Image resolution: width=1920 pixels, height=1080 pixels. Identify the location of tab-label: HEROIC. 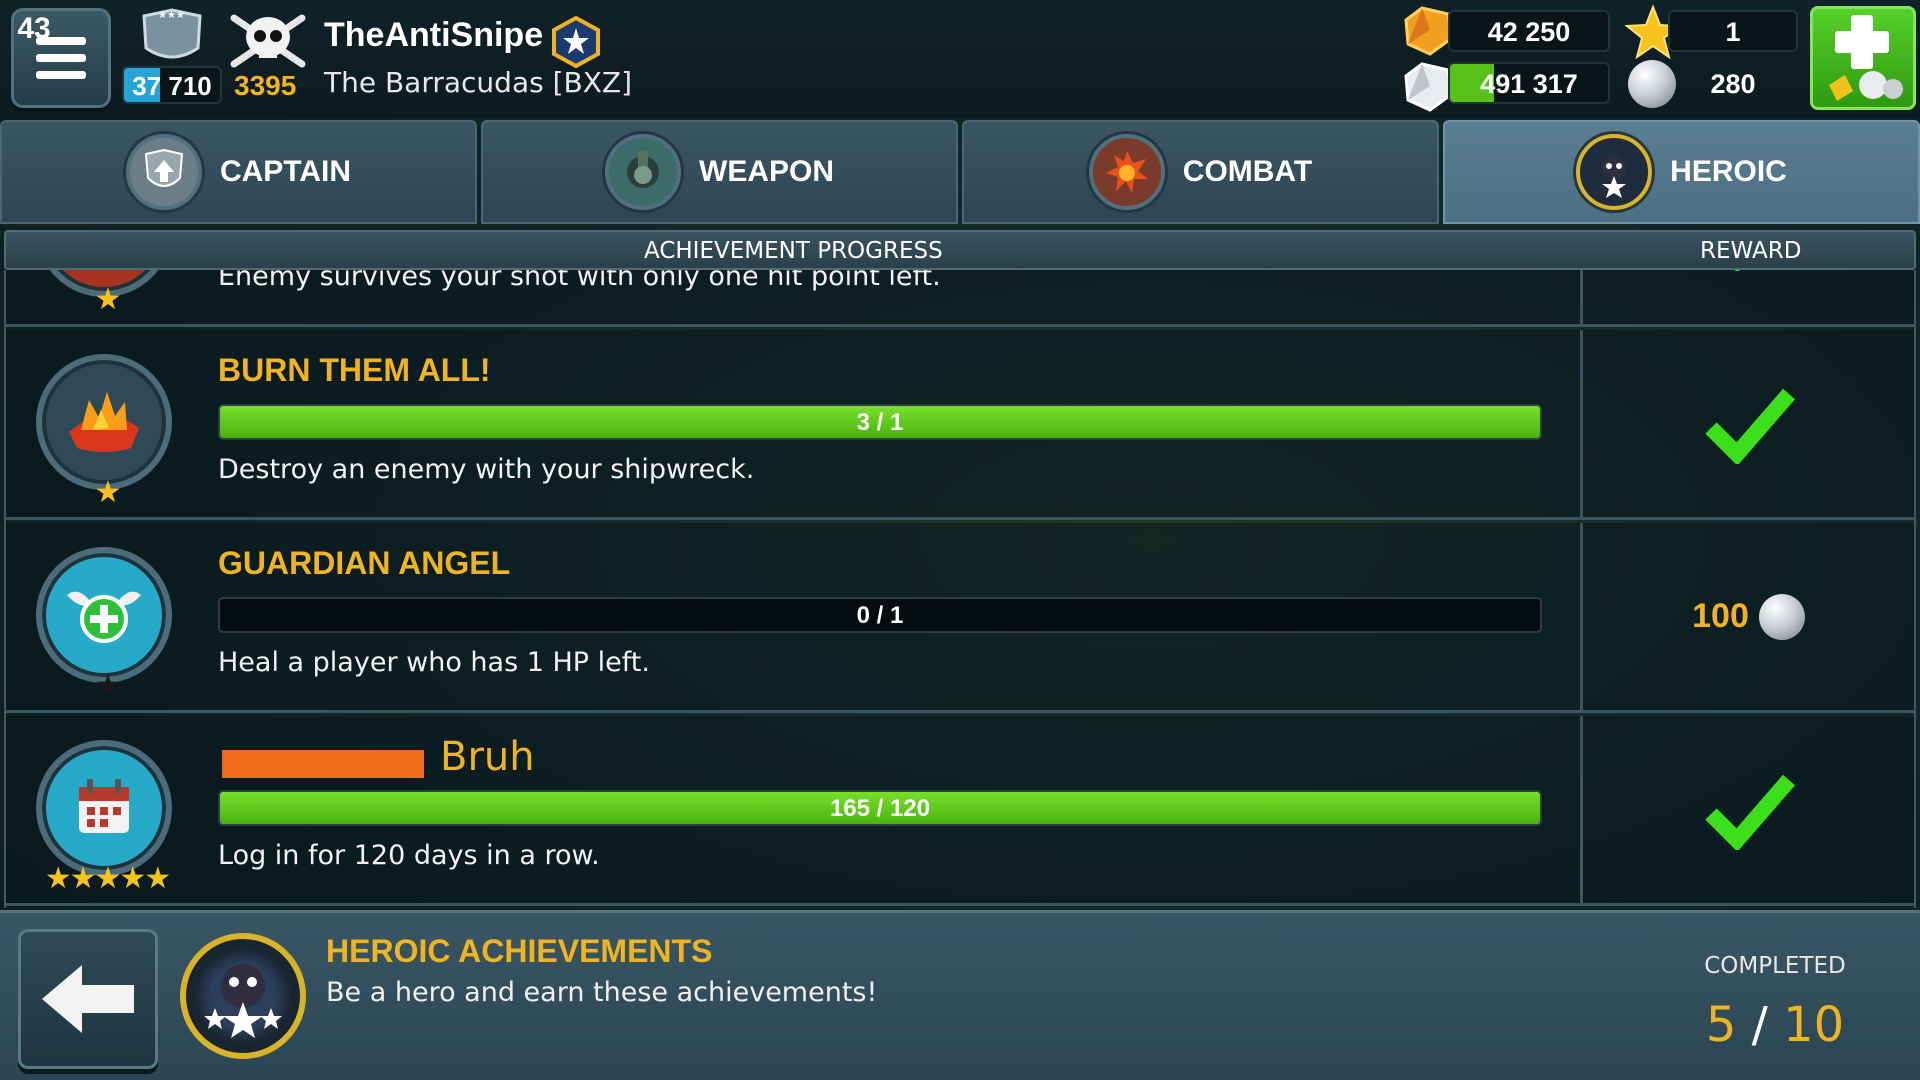
(1728, 171).